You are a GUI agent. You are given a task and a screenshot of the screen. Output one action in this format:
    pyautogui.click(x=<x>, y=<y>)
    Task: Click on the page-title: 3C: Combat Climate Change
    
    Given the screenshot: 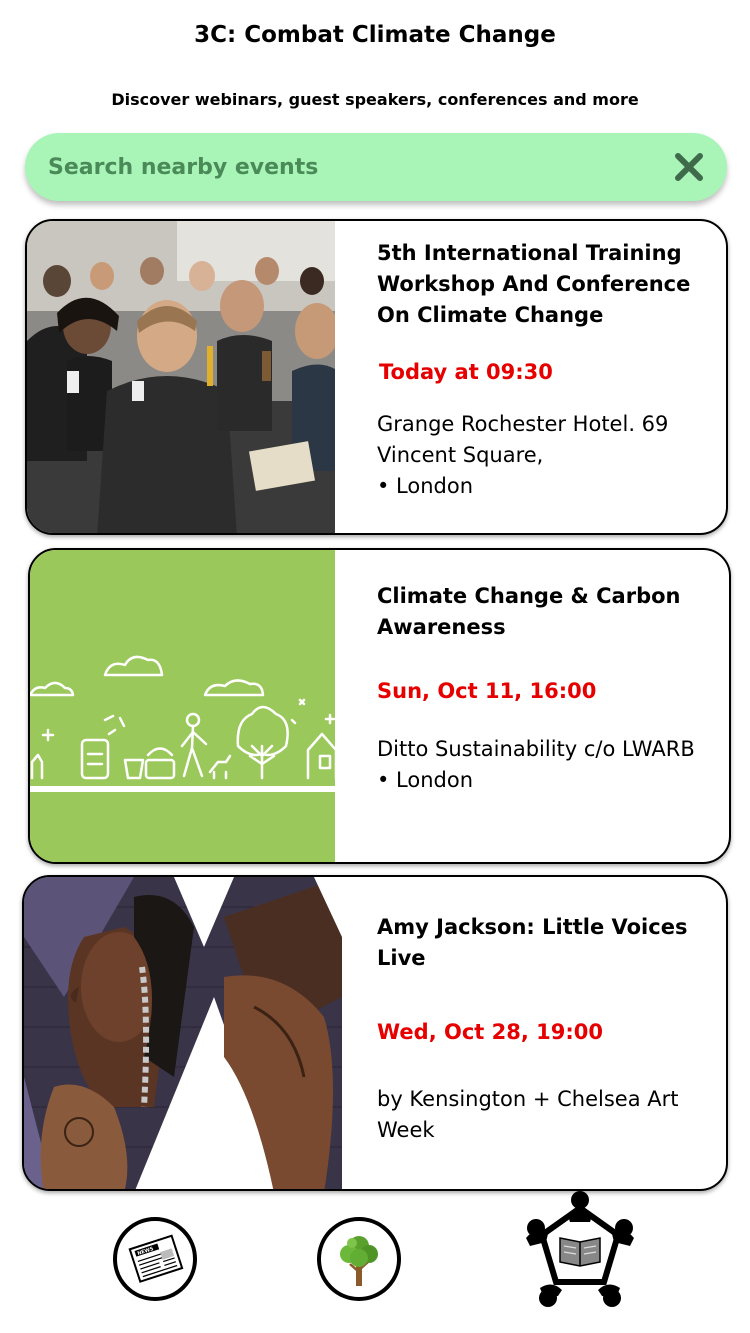 What is the action you would take?
    pyautogui.click(x=375, y=35)
    